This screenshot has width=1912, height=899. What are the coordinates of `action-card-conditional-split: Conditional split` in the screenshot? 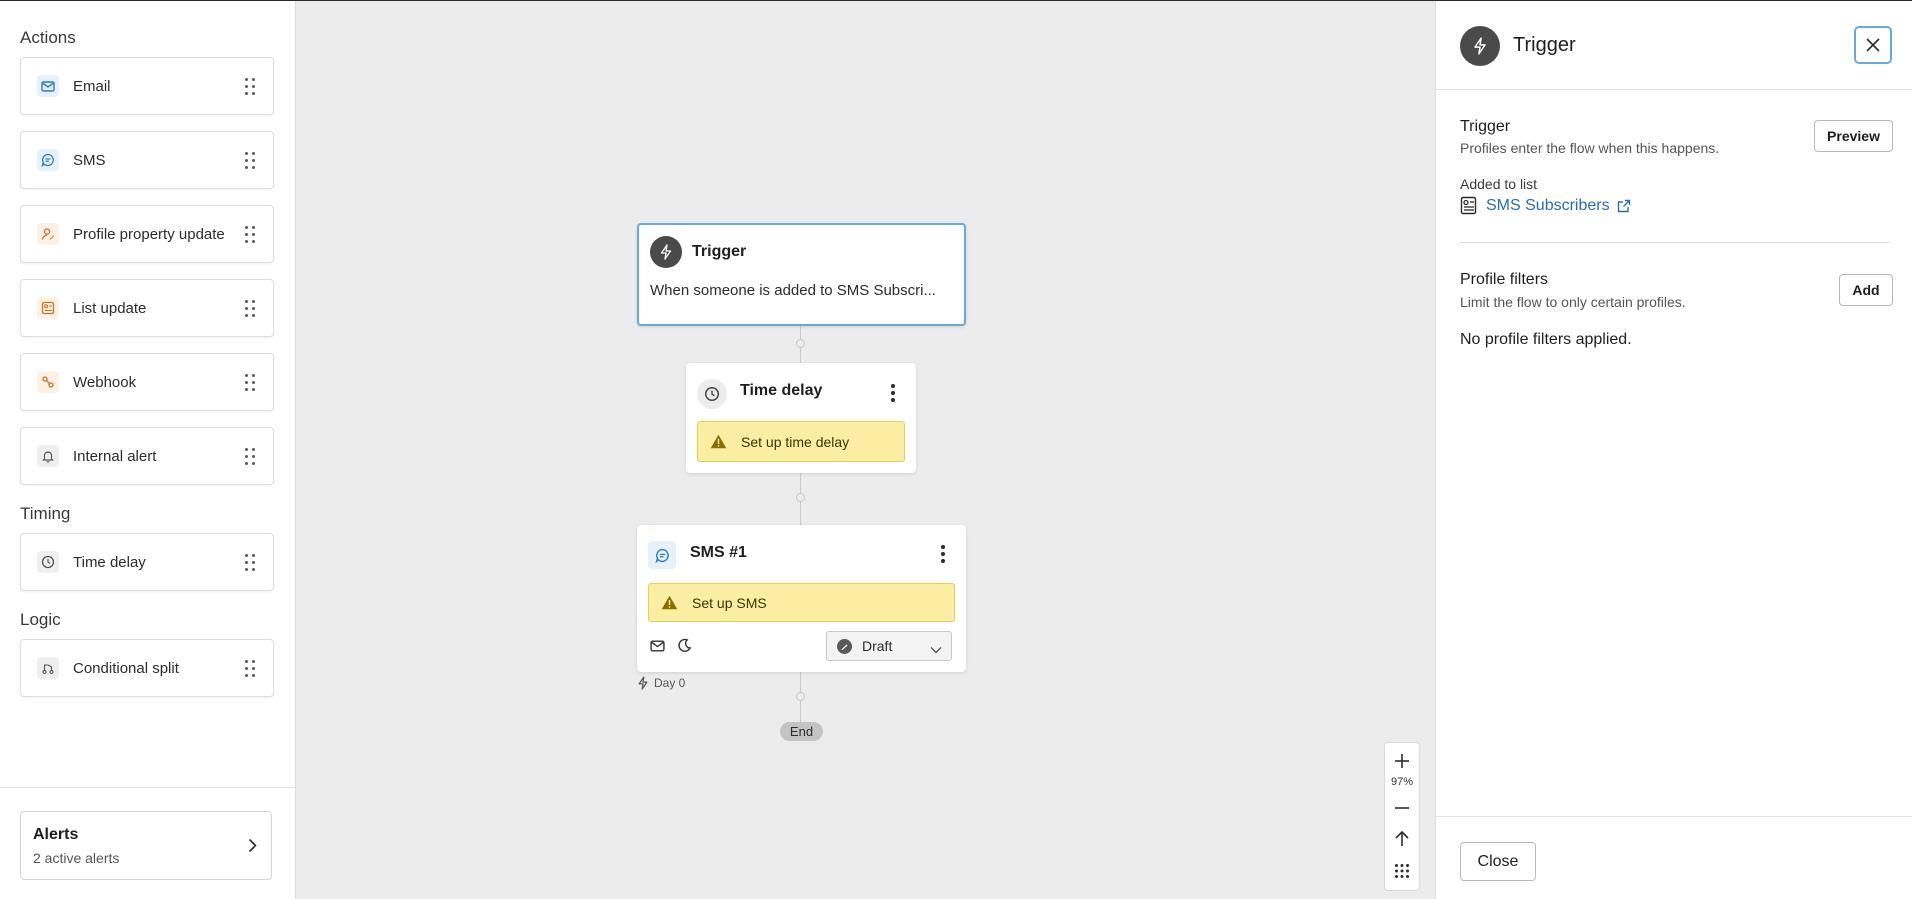 It's located at (147, 668).